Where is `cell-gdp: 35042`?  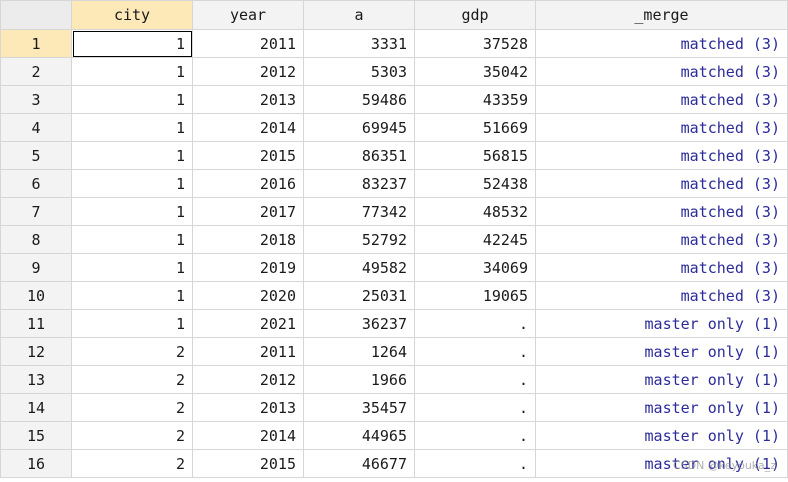
cell-gdp: 35042 is located at coordinates (475, 71).